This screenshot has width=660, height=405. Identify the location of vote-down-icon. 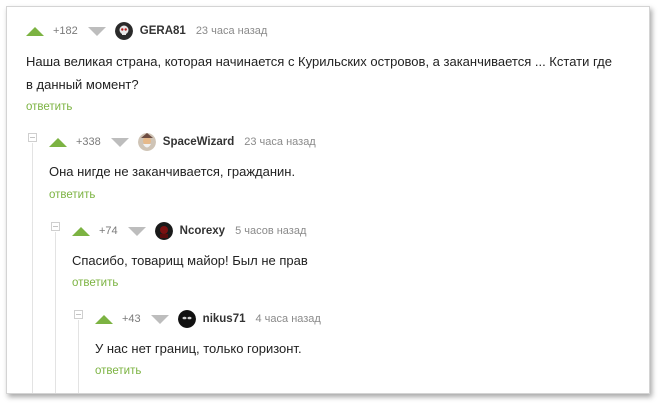
(159, 319).